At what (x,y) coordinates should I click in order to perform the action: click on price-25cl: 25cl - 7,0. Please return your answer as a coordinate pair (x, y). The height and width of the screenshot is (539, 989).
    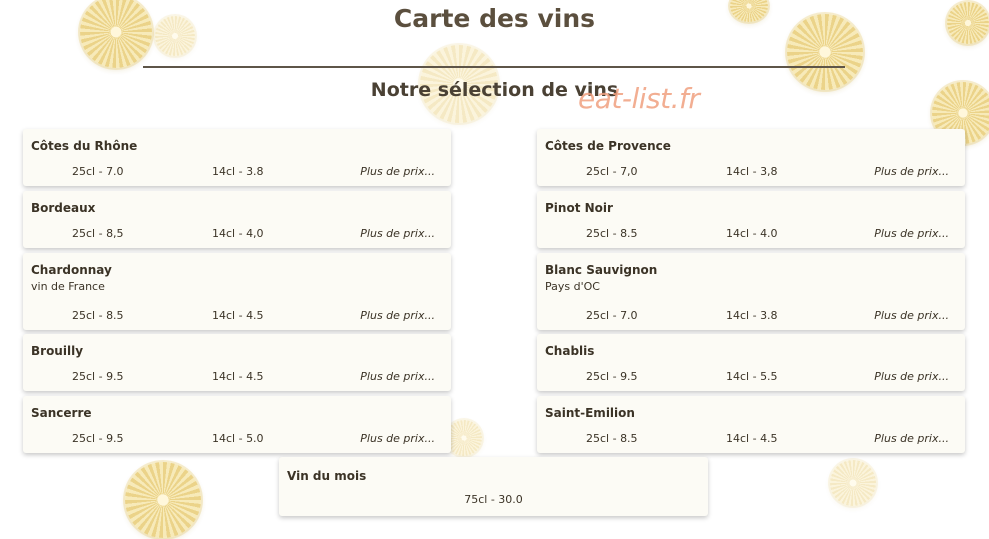
    Looking at the image, I should click on (612, 171).